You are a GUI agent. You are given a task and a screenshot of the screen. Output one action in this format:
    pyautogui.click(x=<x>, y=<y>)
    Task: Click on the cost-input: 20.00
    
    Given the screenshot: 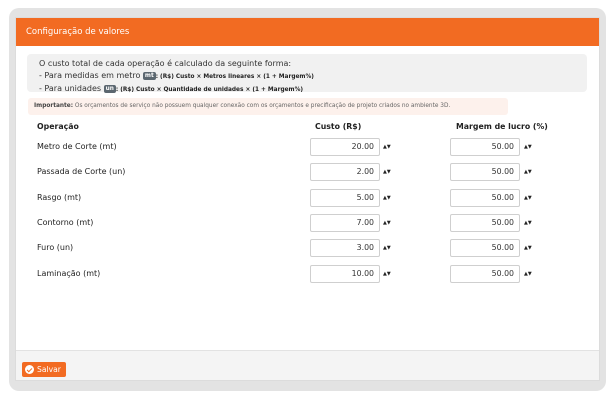 What is the action you would take?
    pyautogui.click(x=345, y=147)
    